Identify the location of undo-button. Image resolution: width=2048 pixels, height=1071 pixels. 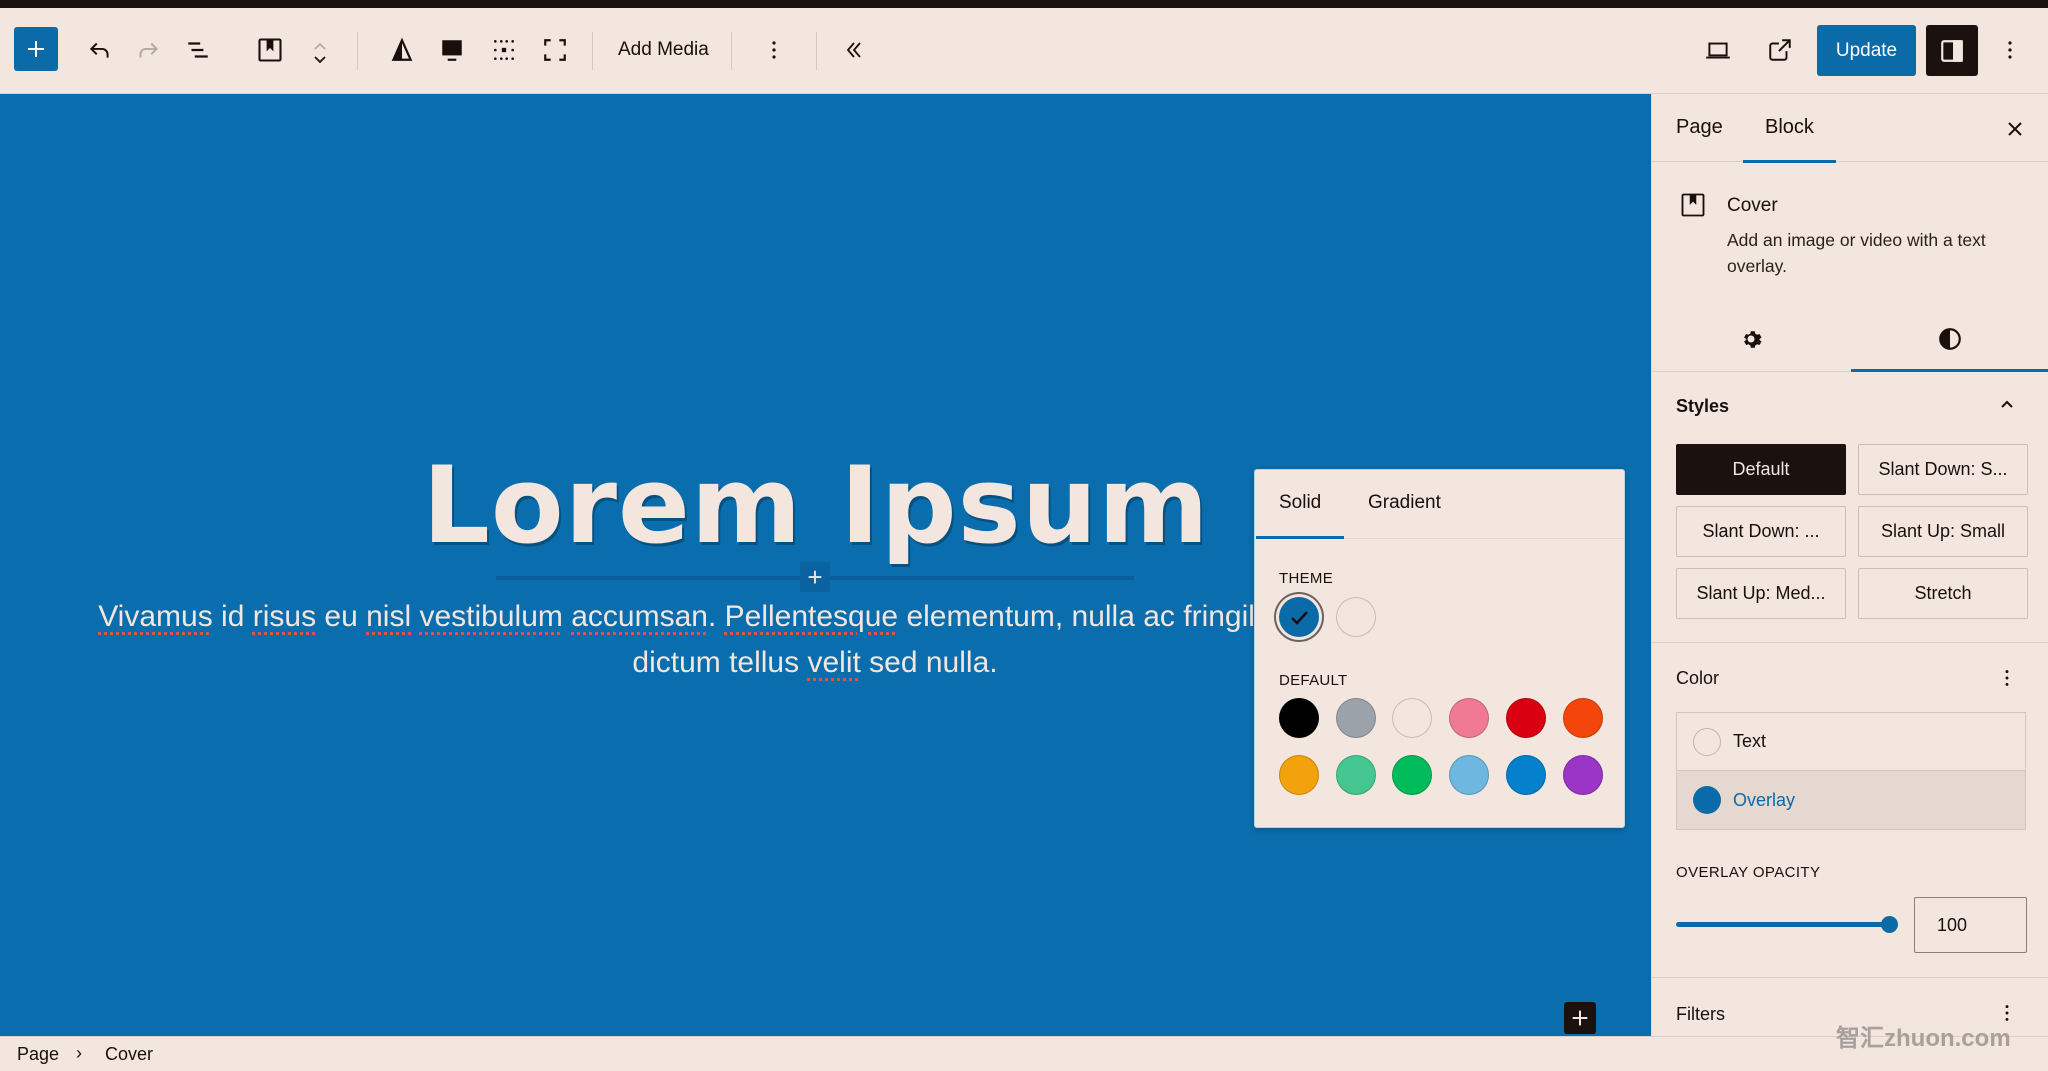
(100, 50).